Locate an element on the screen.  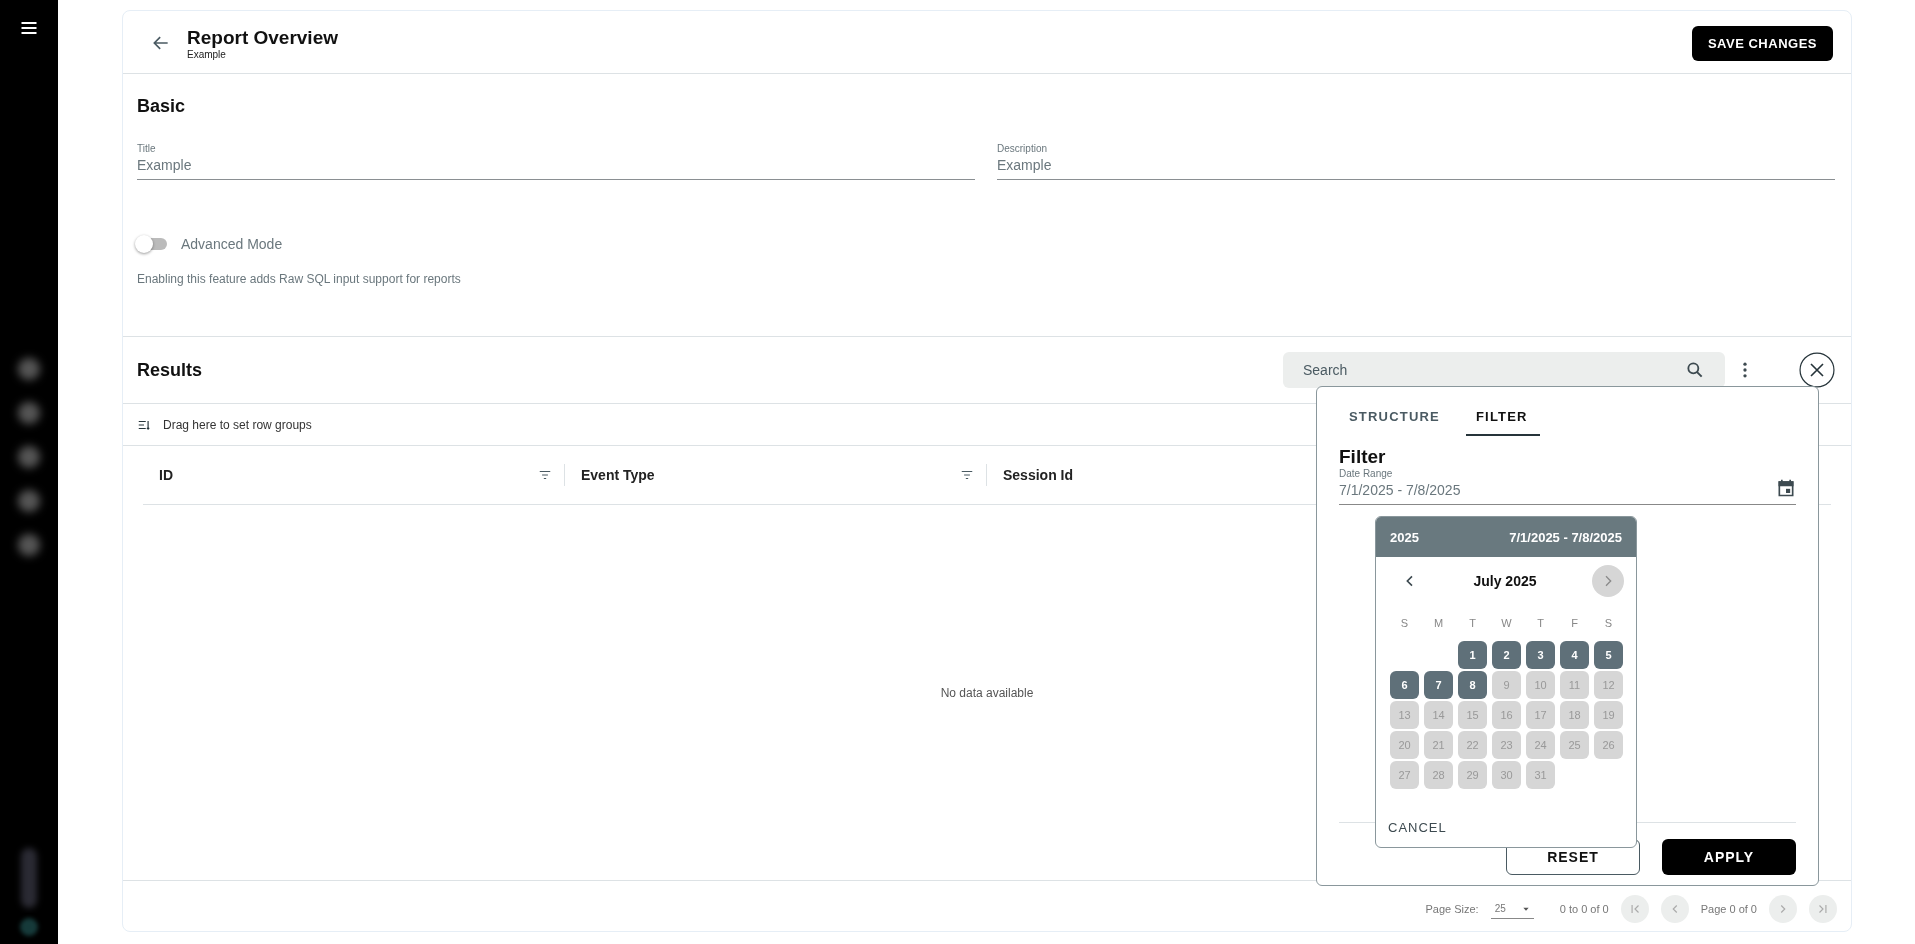
page-title: Report Overview is located at coordinates (262, 37).